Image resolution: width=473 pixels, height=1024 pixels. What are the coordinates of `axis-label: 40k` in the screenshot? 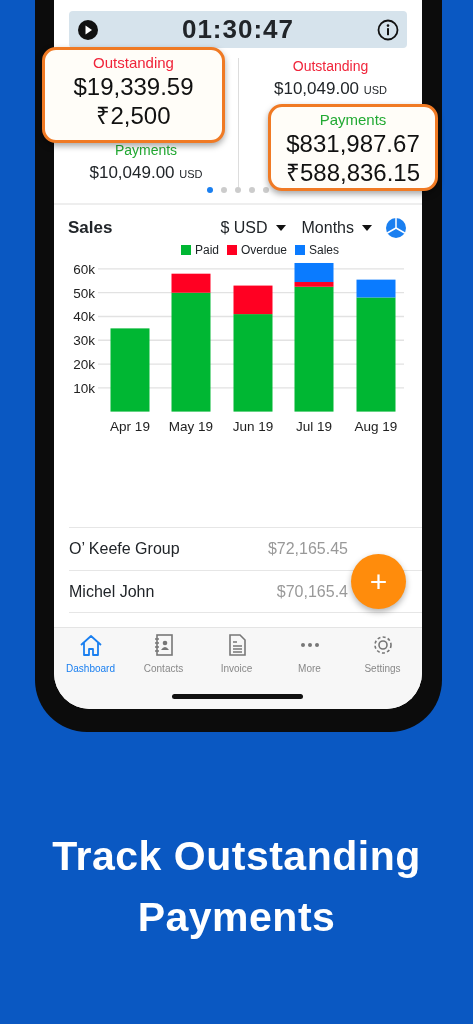 It's located at (84, 317).